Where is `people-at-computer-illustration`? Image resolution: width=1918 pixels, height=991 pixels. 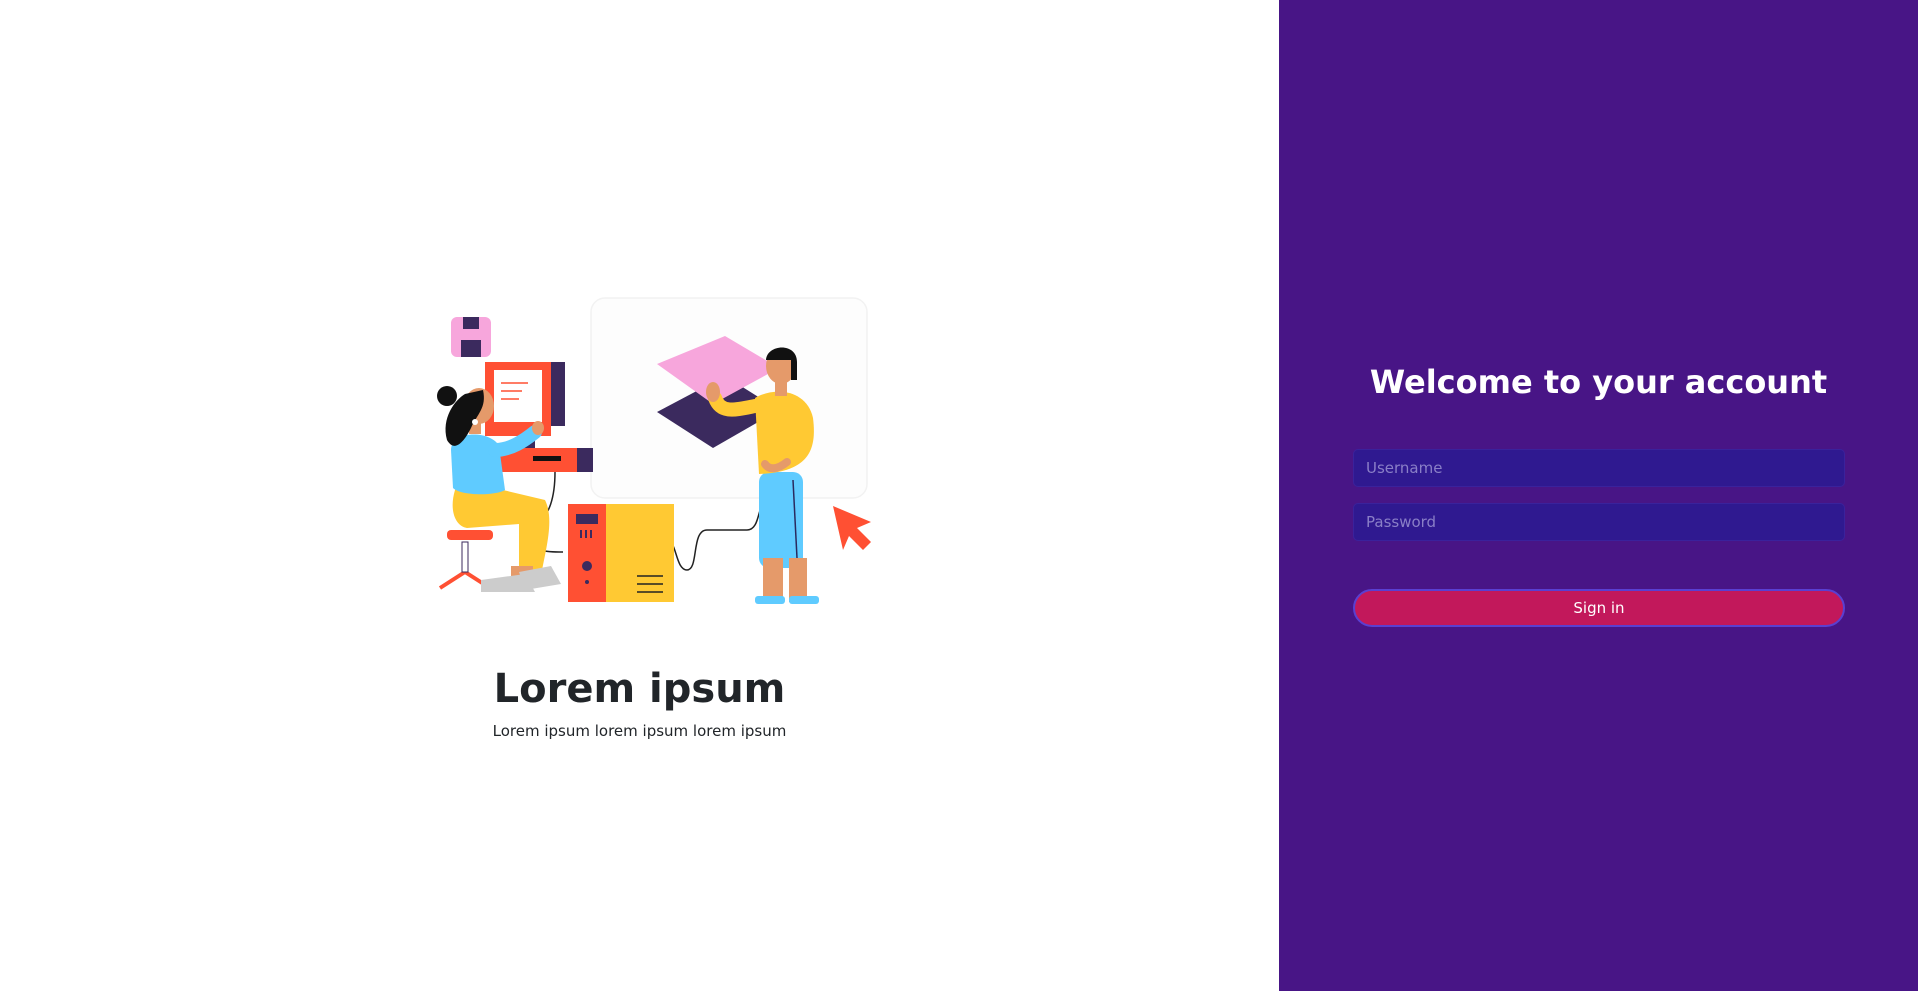
people-at-computer-illustration is located at coordinates (654, 450).